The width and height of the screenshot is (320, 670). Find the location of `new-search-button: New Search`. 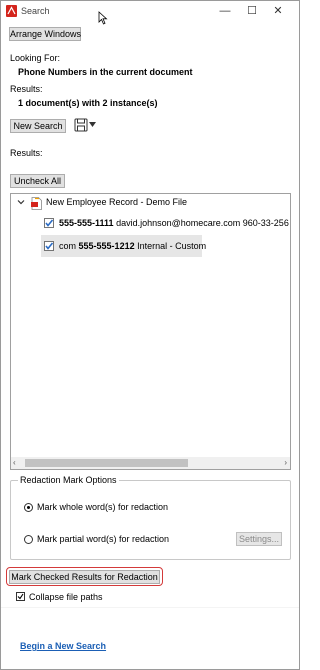

new-search-button: New Search is located at coordinates (38, 126).